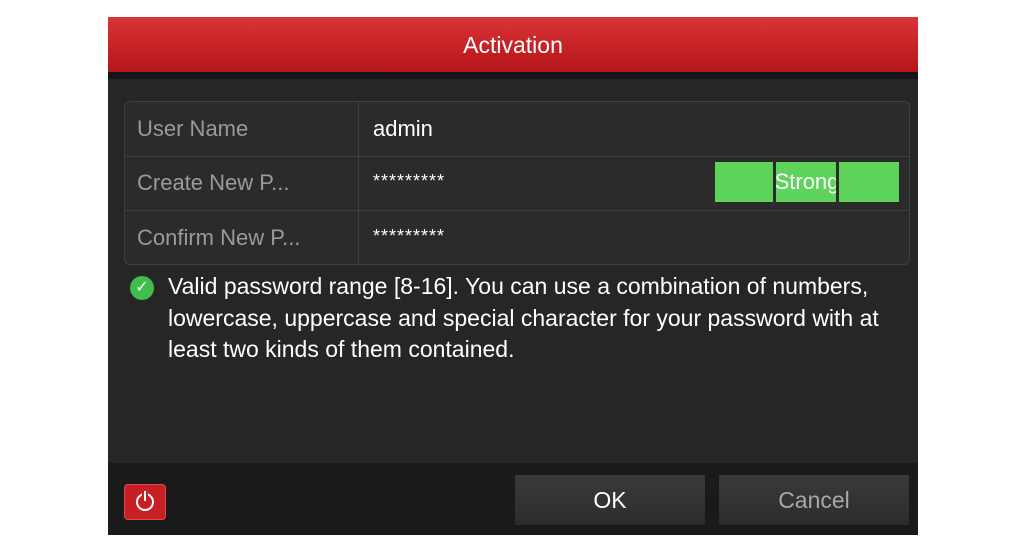  What do you see at coordinates (142, 288) in the screenshot?
I see `check-circle-icon: ✓` at bounding box center [142, 288].